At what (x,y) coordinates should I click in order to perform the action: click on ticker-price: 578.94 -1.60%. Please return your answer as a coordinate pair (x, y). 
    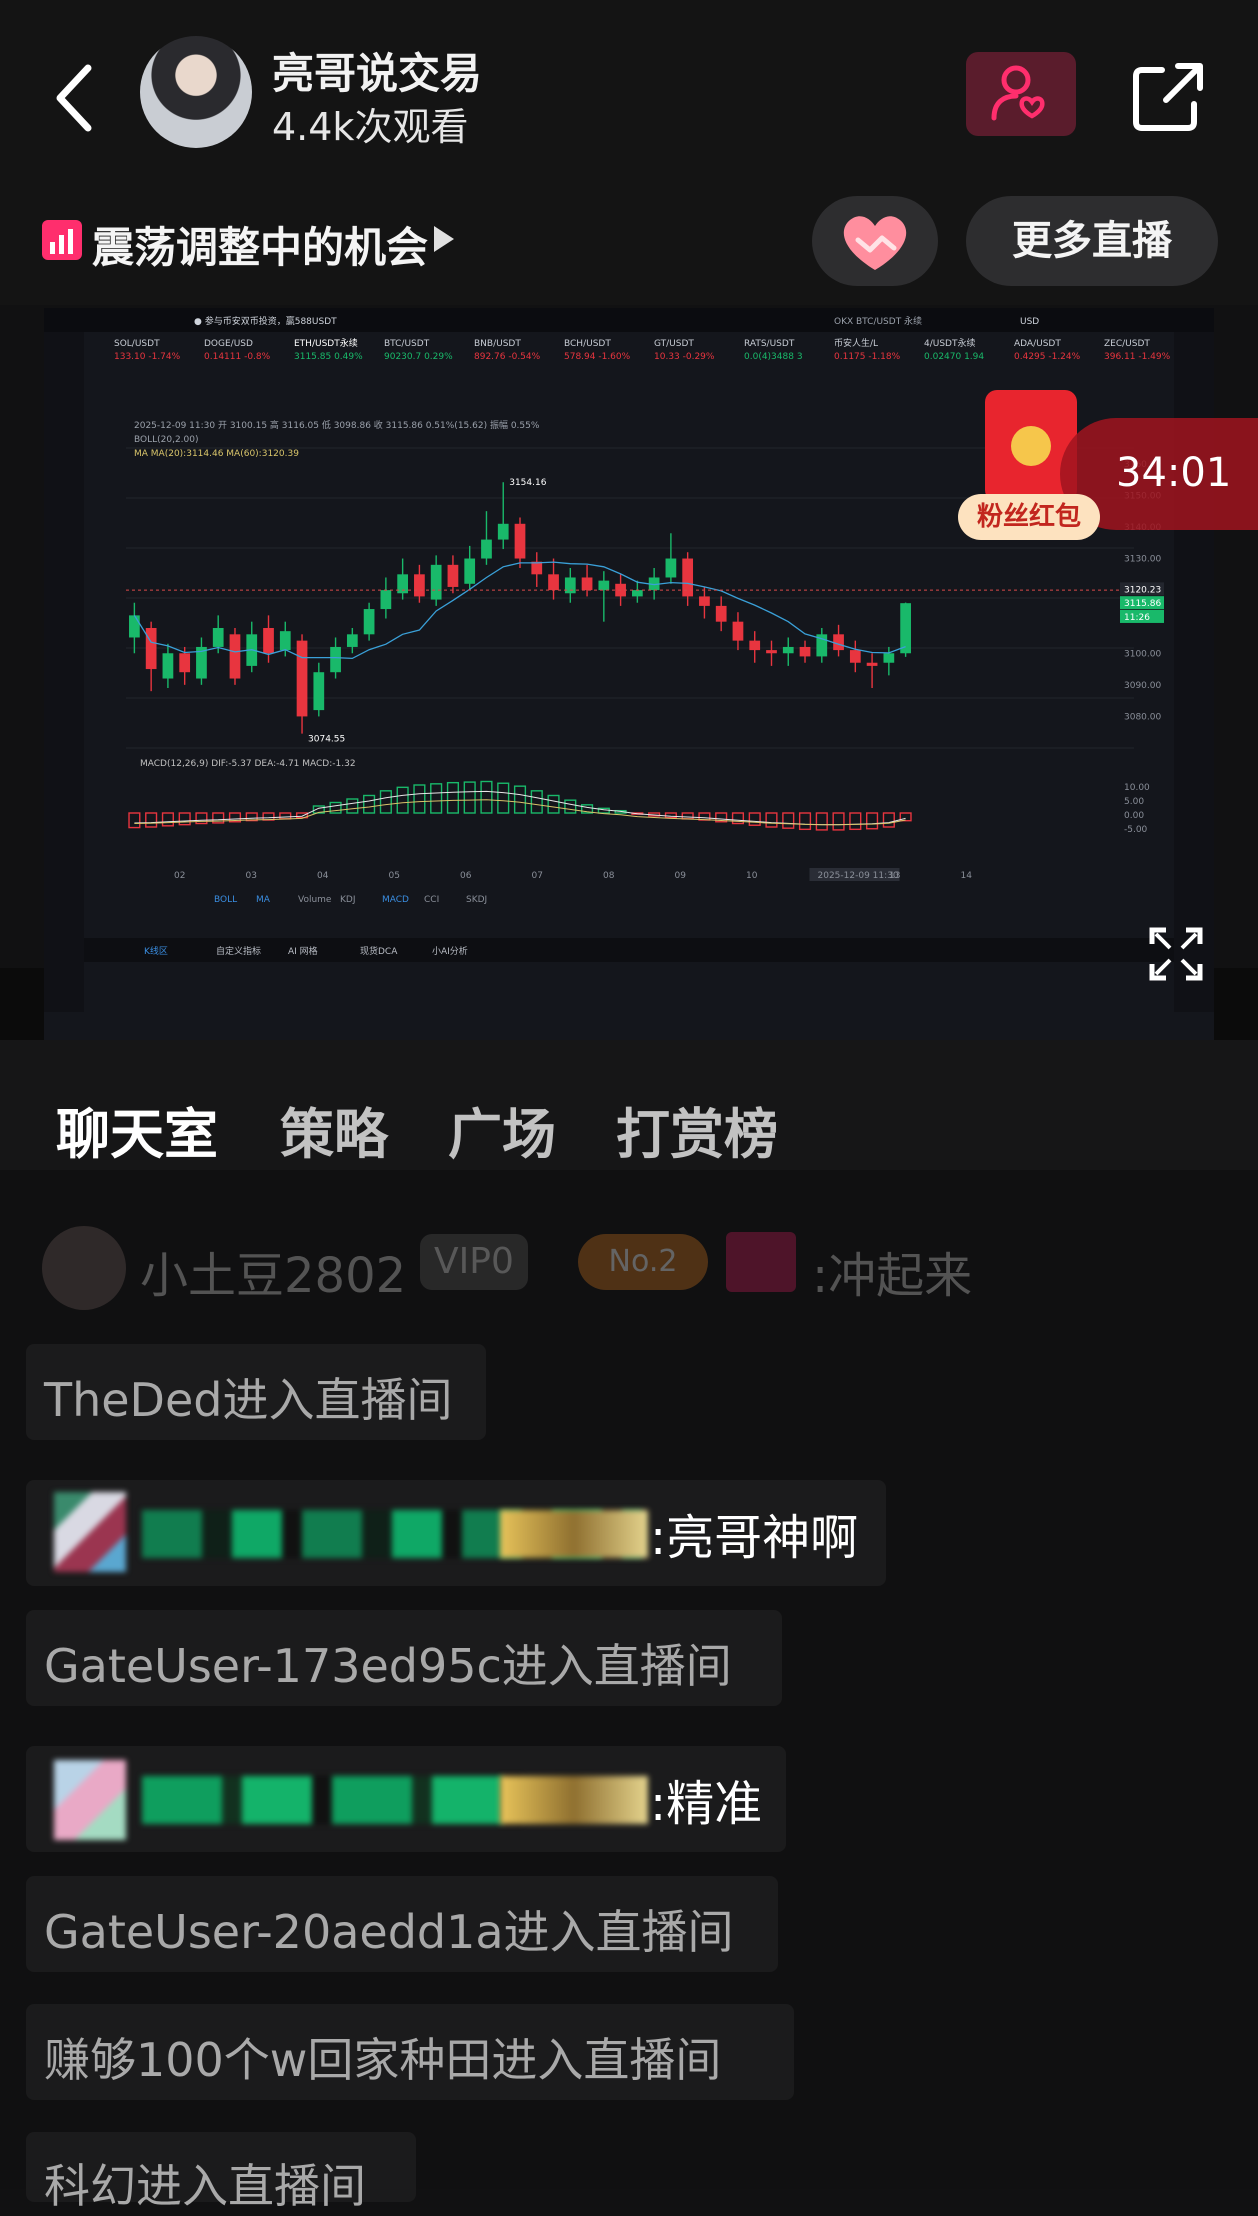
    Looking at the image, I should click on (597, 357).